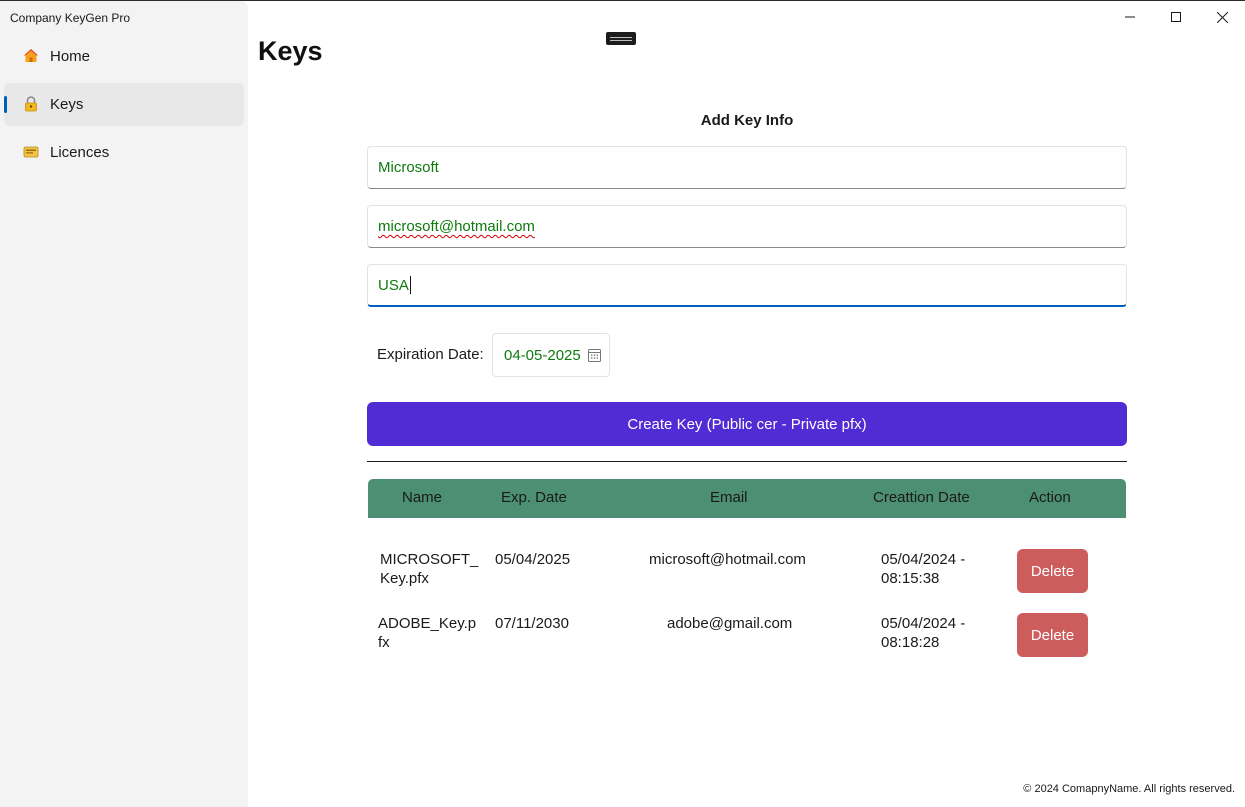  I want to click on footer-copyright: © 2024 ComapnyName. All rights reserved., so click(1129, 789).